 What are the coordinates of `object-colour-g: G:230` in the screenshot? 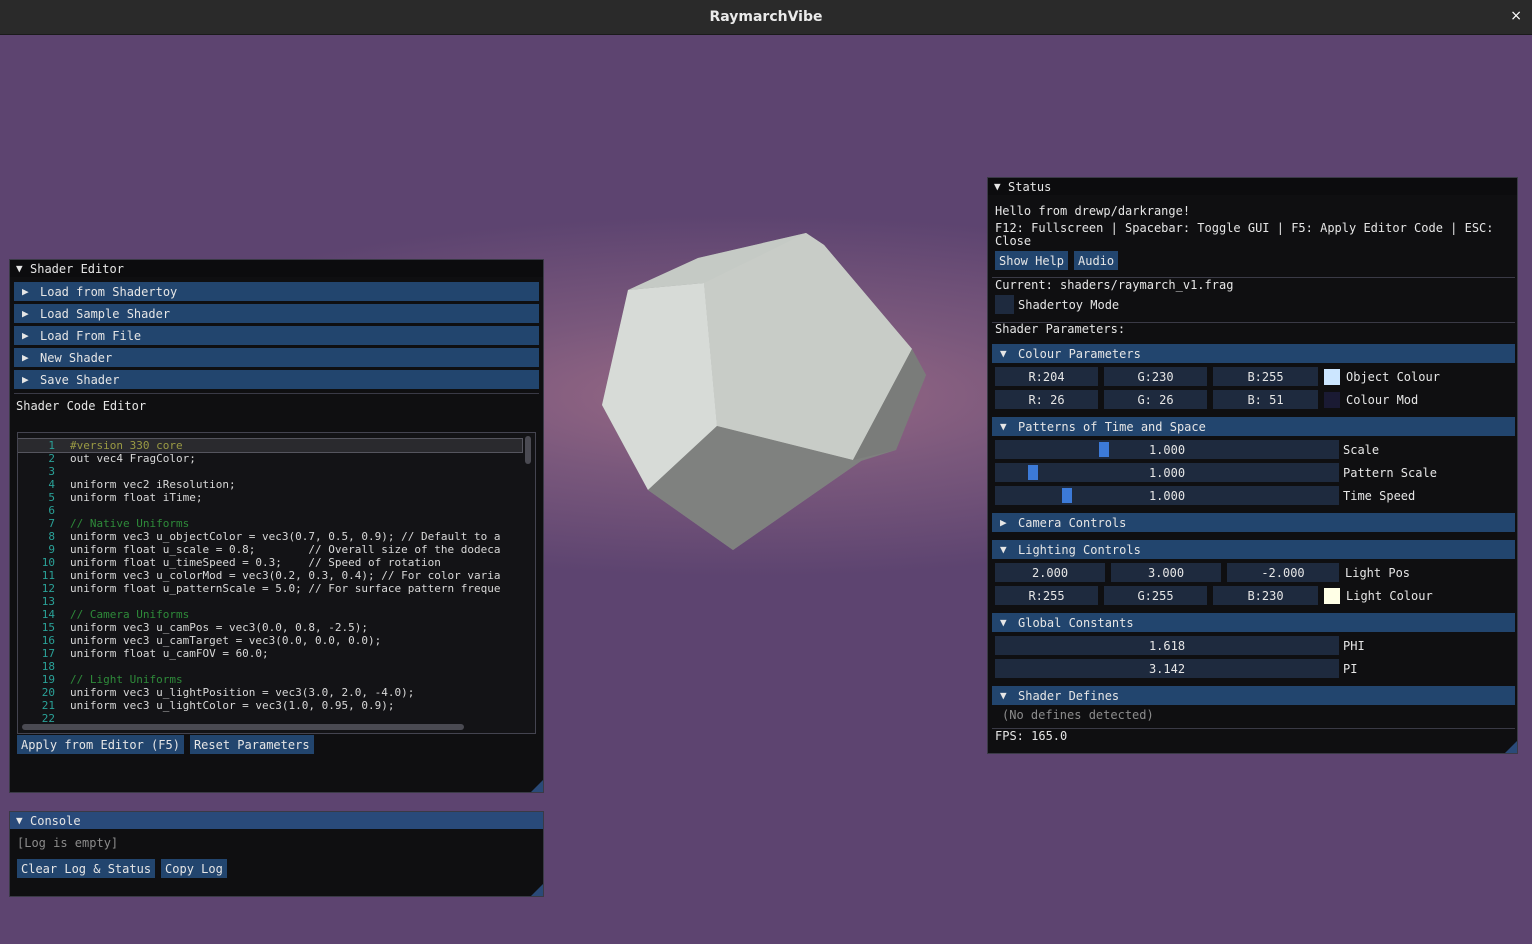 It's located at (1155, 376).